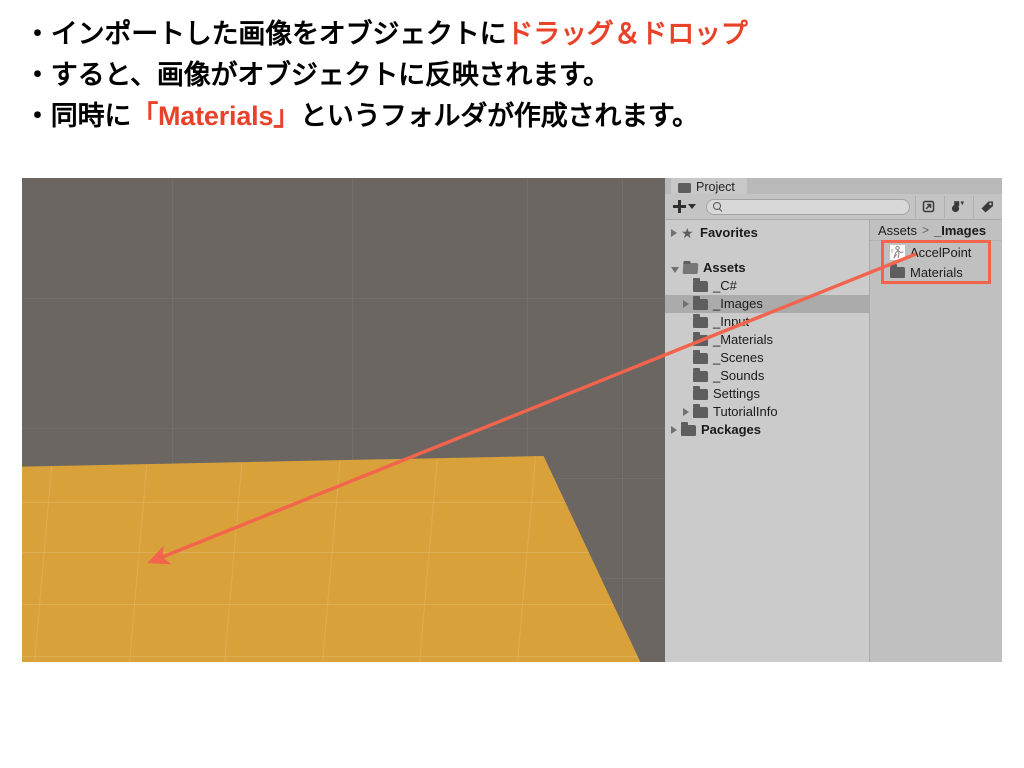 The height and width of the screenshot is (768, 1024). Describe the element at coordinates (739, 375) in the screenshot. I see `tree-item-label: _Sounds` at that location.